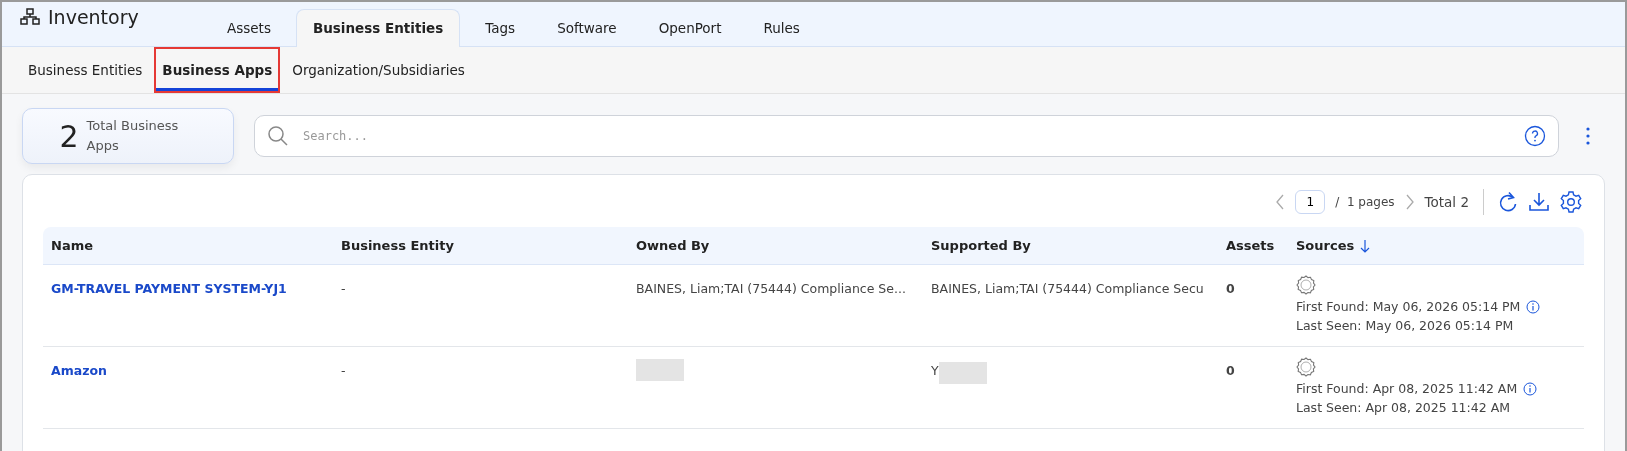 This screenshot has height=451, width=1627. Describe the element at coordinates (1067, 288) in the screenshot. I see `table-cell: BAINES, Liam;TAI (75444) Compliance Secu` at that location.